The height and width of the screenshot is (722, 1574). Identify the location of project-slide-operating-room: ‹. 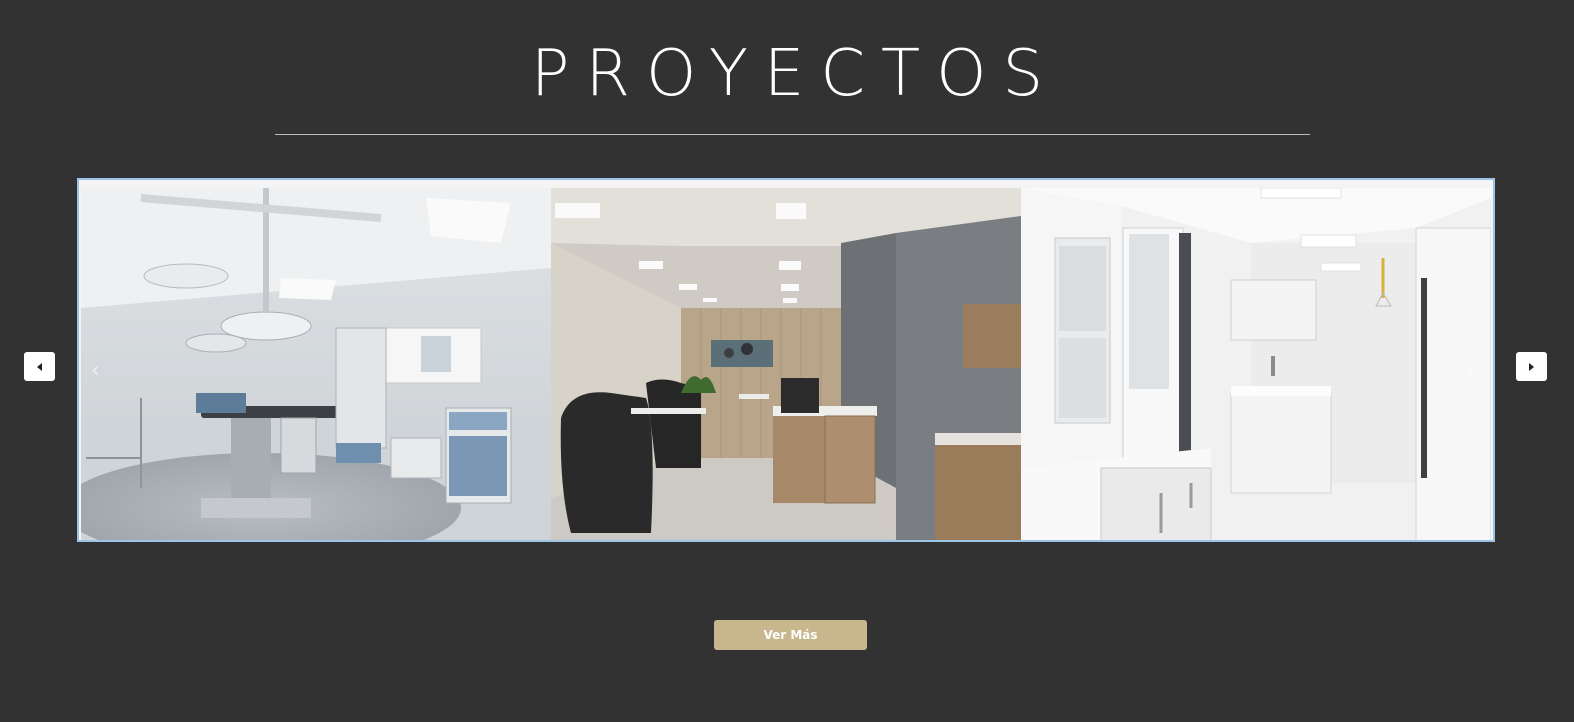
(316, 364).